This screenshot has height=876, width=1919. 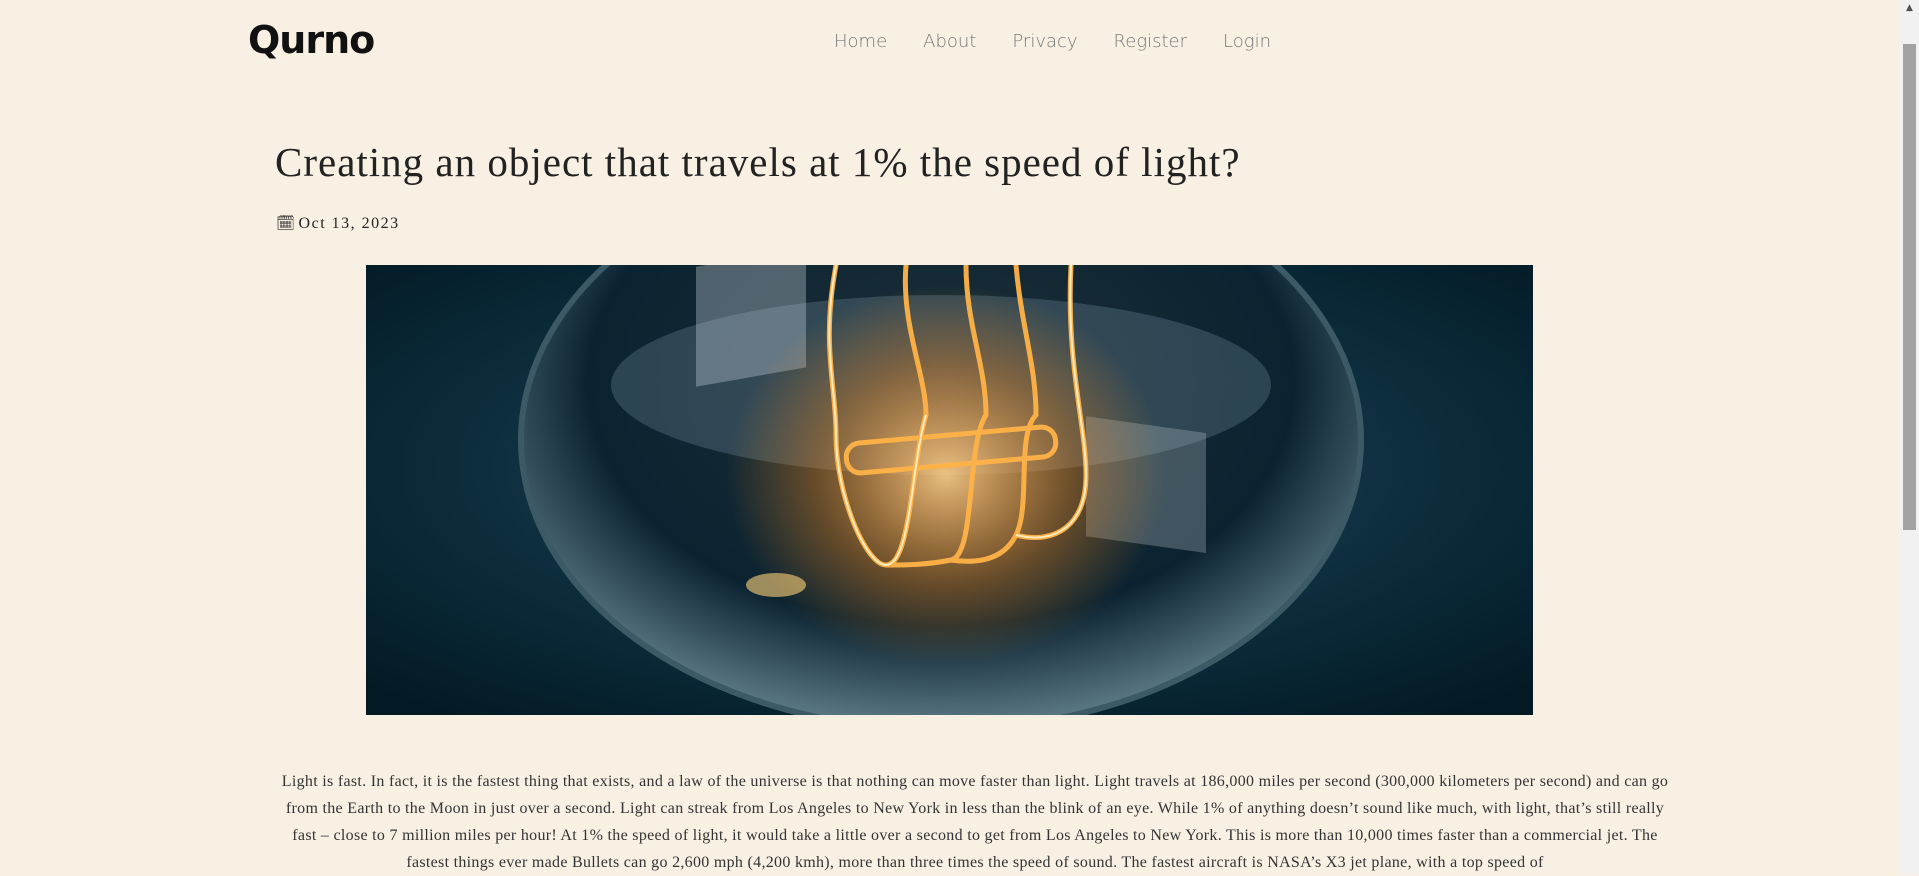 What do you see at coordinates (1909, 287) in the screenshot?
I see `scrollbar-thumb` at bounding box center [1909, 287].